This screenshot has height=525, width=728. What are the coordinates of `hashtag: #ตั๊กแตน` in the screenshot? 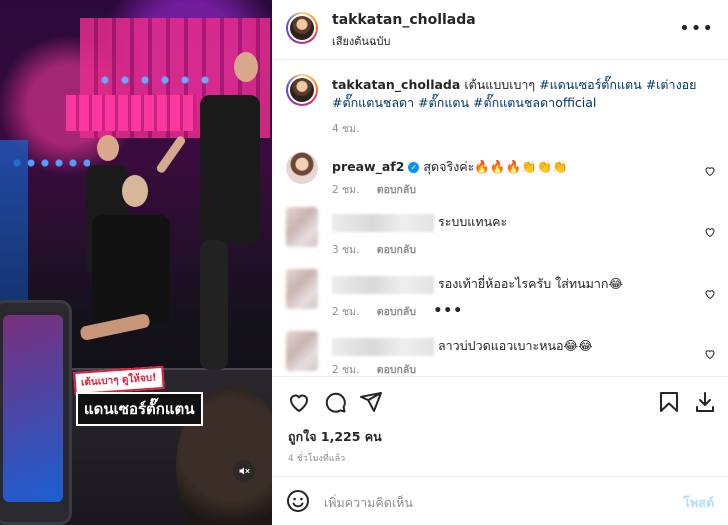 It's located at (443, 102).